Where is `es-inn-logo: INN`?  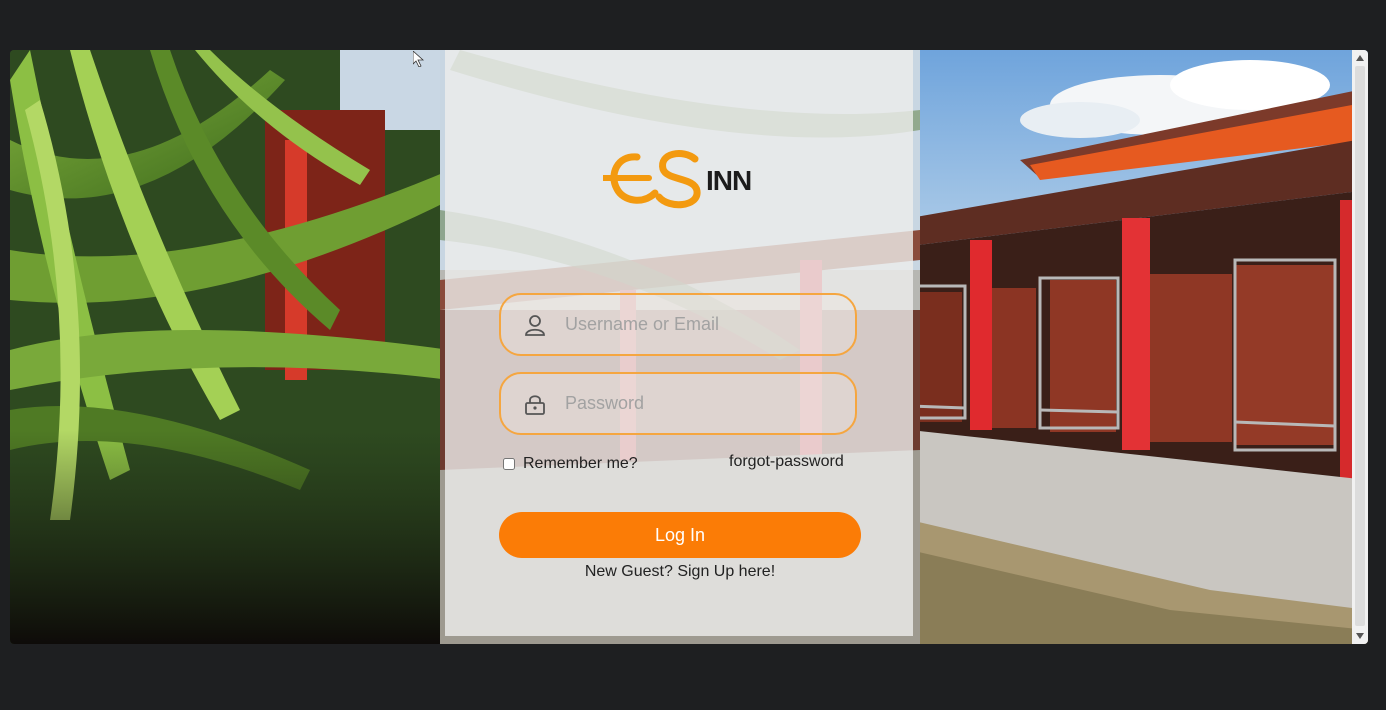 es-inn-logo: INN is located at coordinates (681, 180).